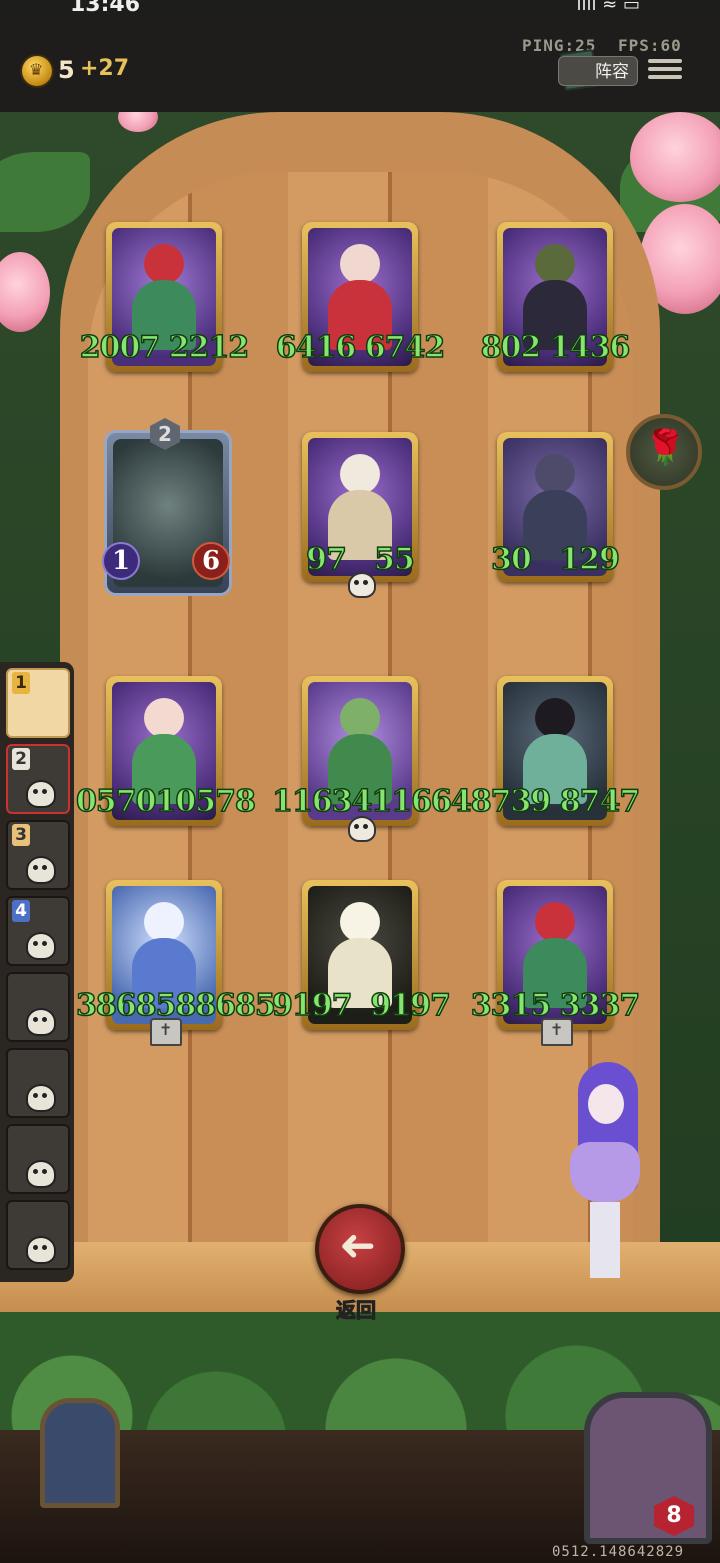  Describe the element at coordinates (360, 297) in the screenshot. I see `unit-card: 6416 6742` at that location.